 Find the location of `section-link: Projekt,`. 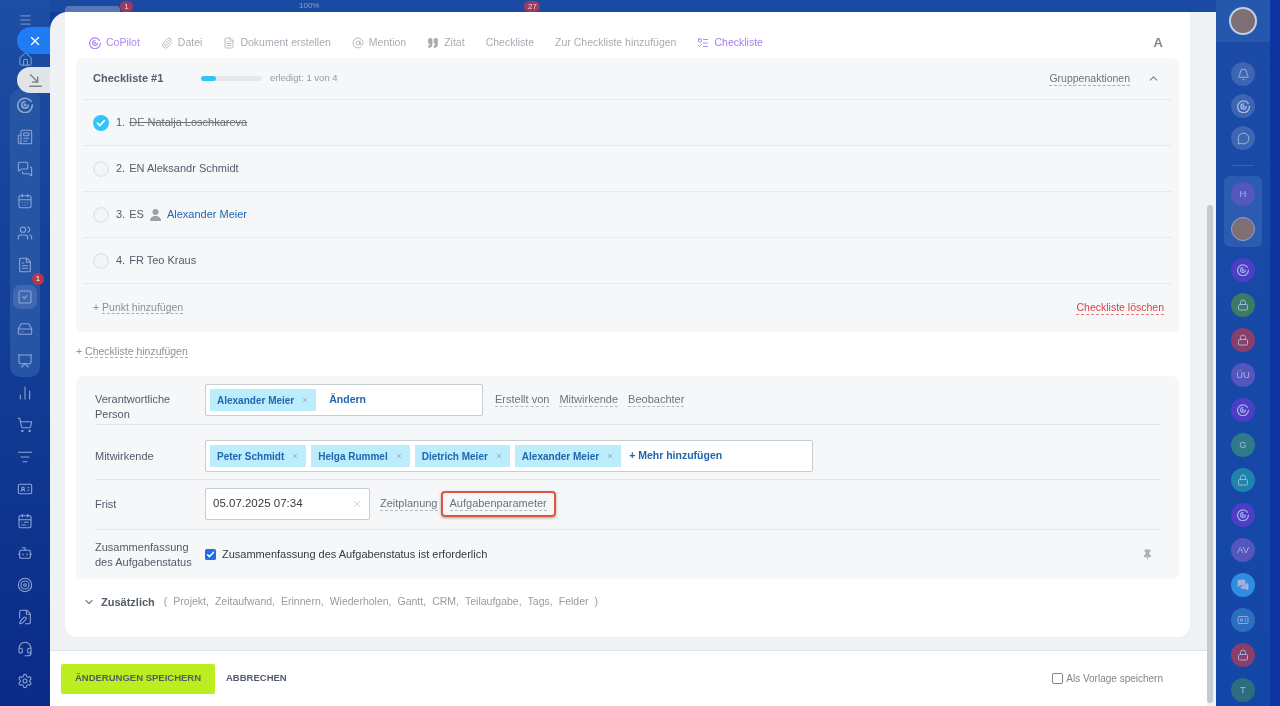

section-link: Projekt, is located at coordinates (191, 602).